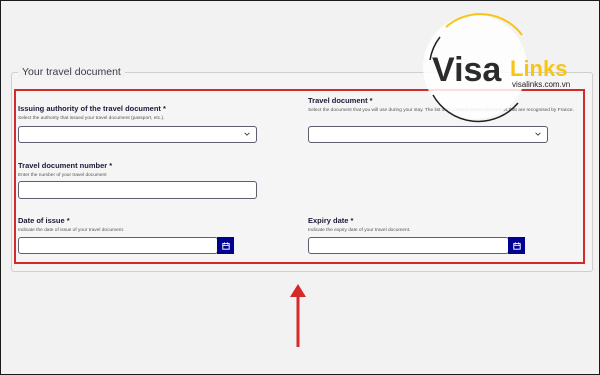 This screenshot has width=600, height=375. Describe the element at coordinates (538, 68) in the screenshot. I see `logo-links-text: Links` at that location.